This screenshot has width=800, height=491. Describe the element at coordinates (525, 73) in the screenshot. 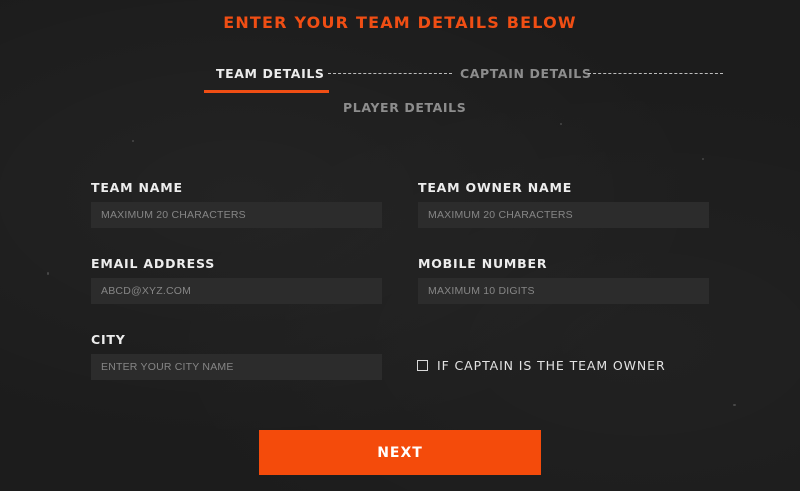

I see `tab-captain-details: CAPTAIN DETAILS` at that location.